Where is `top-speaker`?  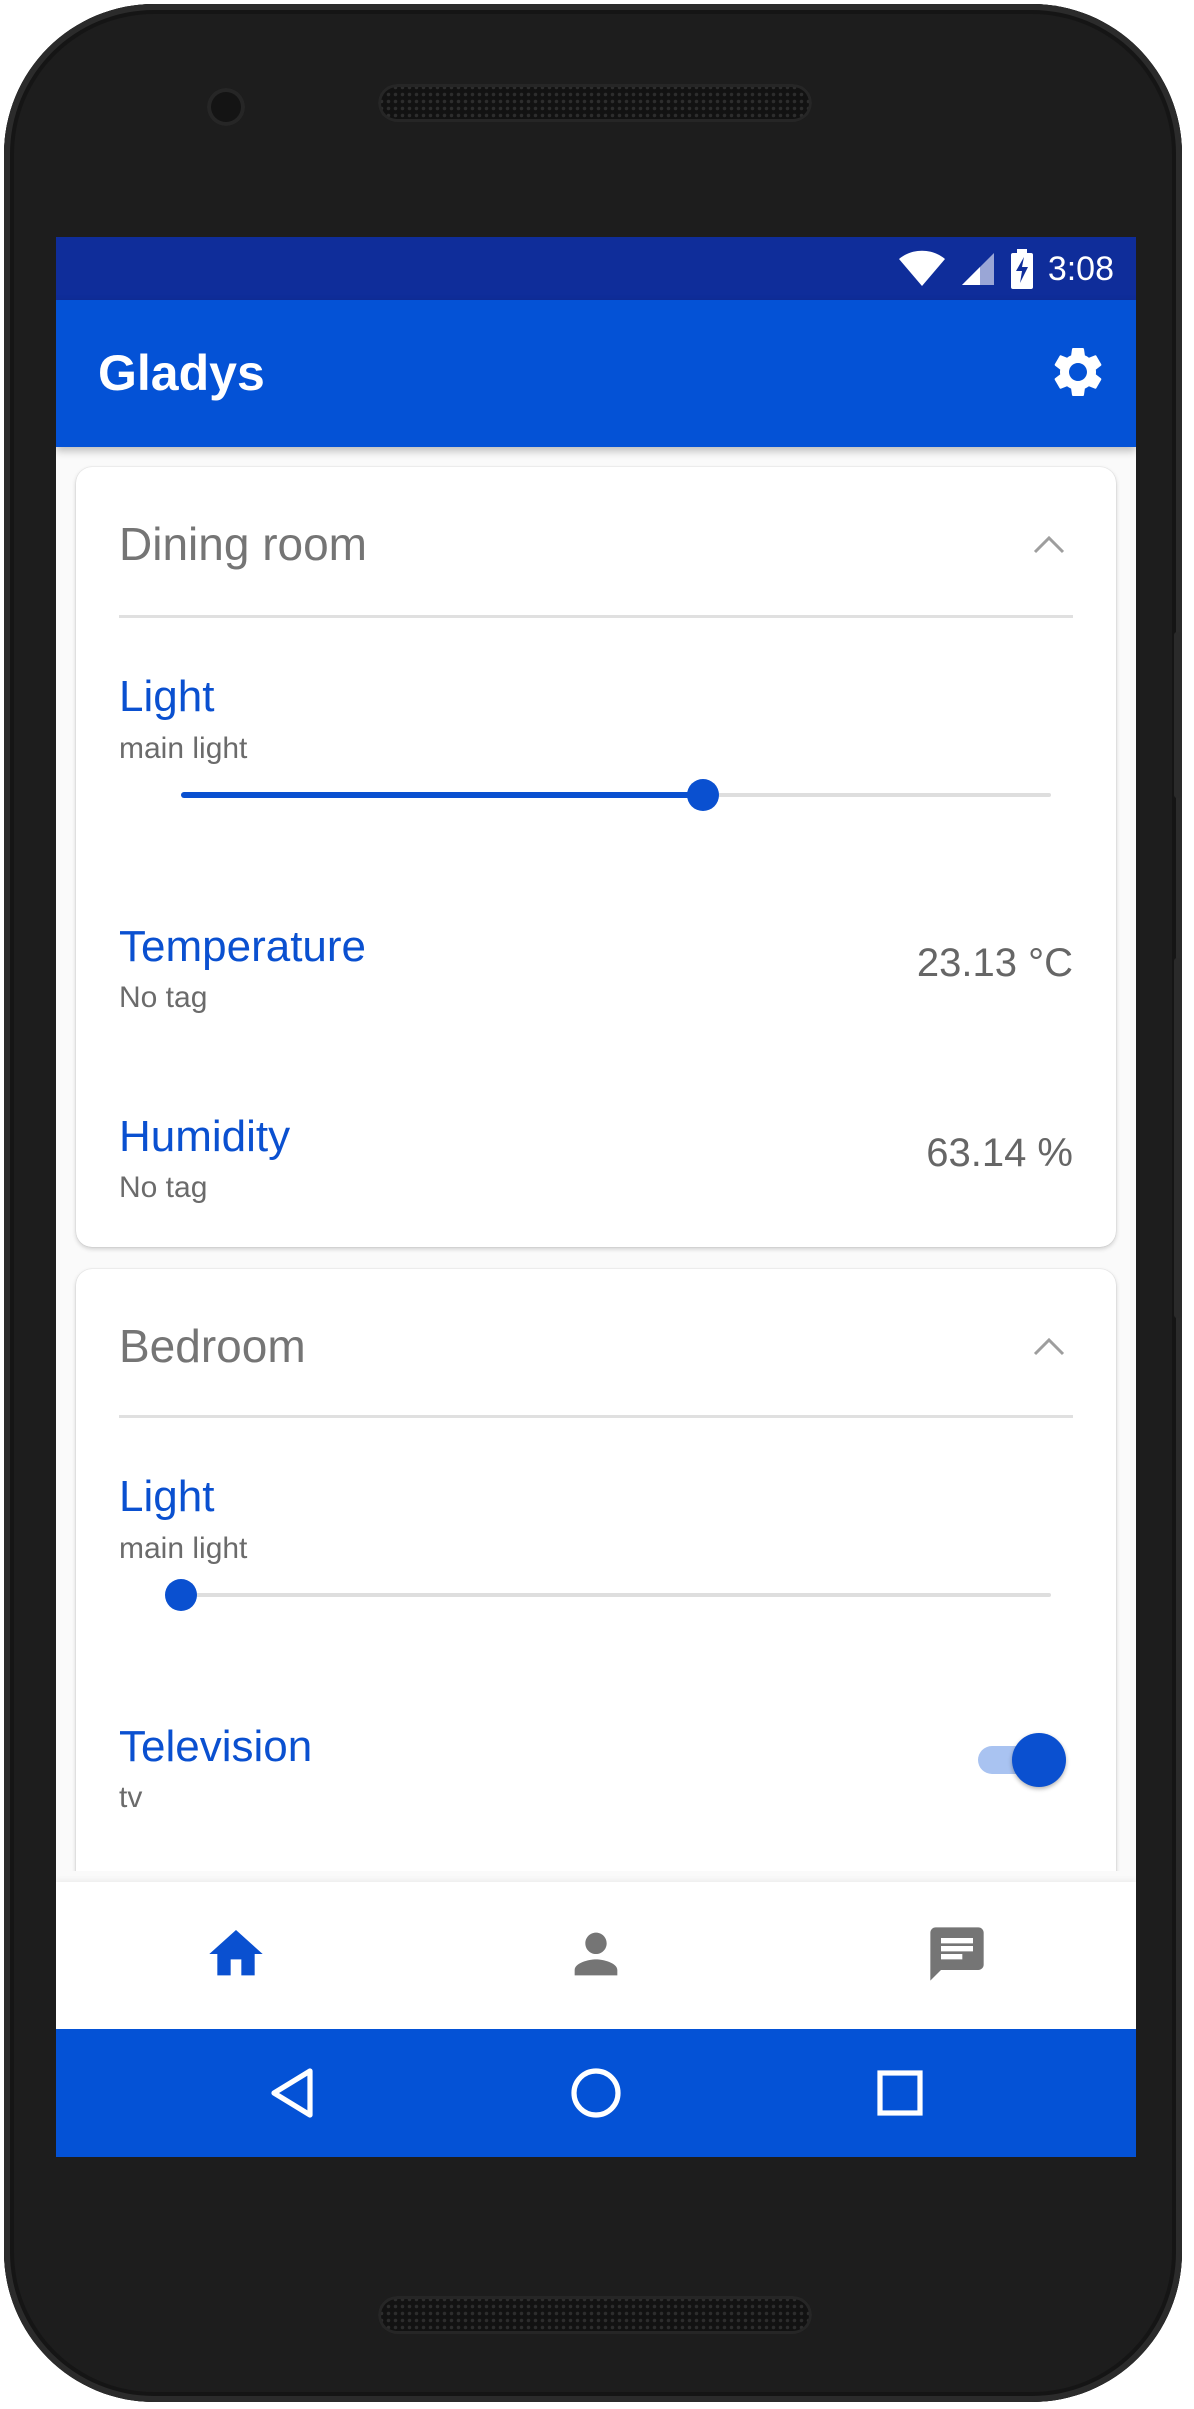
top-speaker is located at coordinates (595, 103).